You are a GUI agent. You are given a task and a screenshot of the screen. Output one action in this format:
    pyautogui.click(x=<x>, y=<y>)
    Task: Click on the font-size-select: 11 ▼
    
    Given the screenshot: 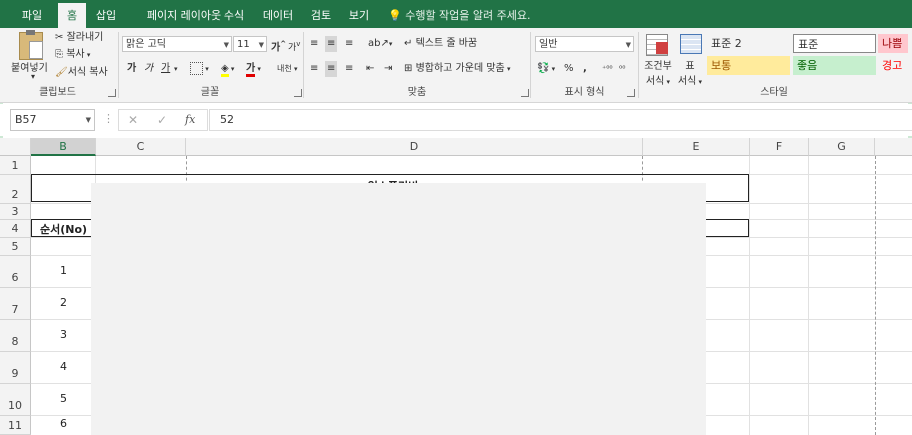 What is the action you would take?
    pyautogui.click(x=250, y=44)
    